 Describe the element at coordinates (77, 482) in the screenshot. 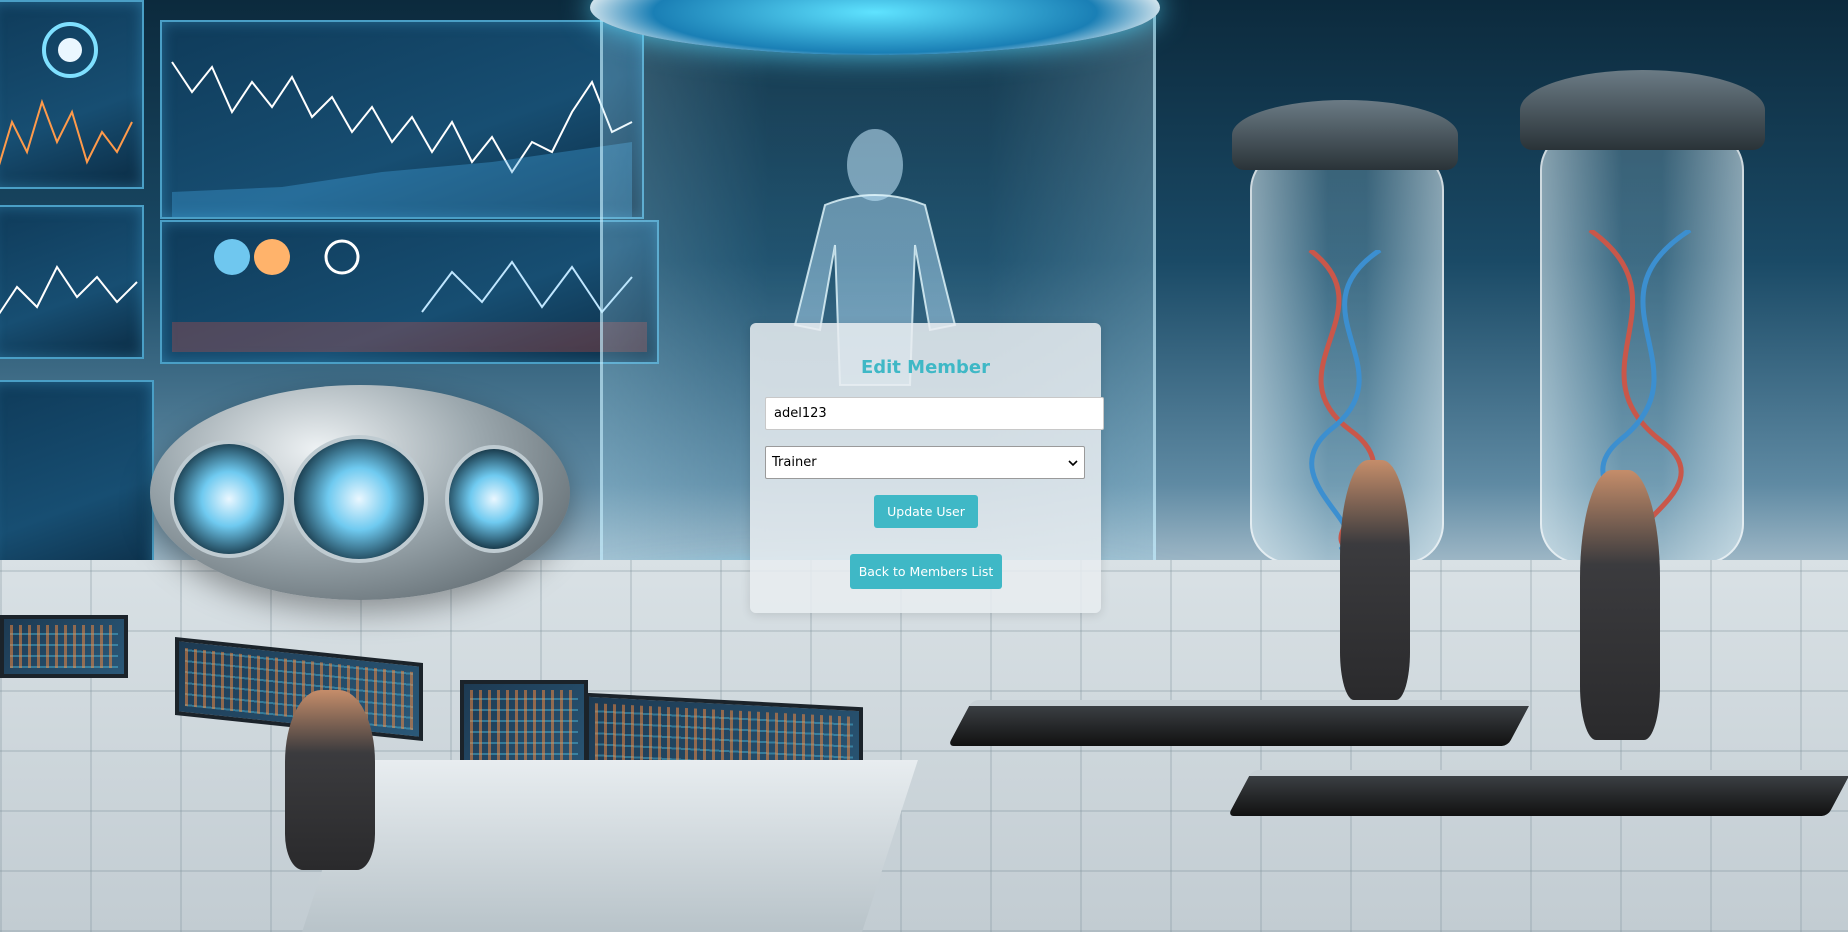

I see `wall-screen-low-left` at that location.